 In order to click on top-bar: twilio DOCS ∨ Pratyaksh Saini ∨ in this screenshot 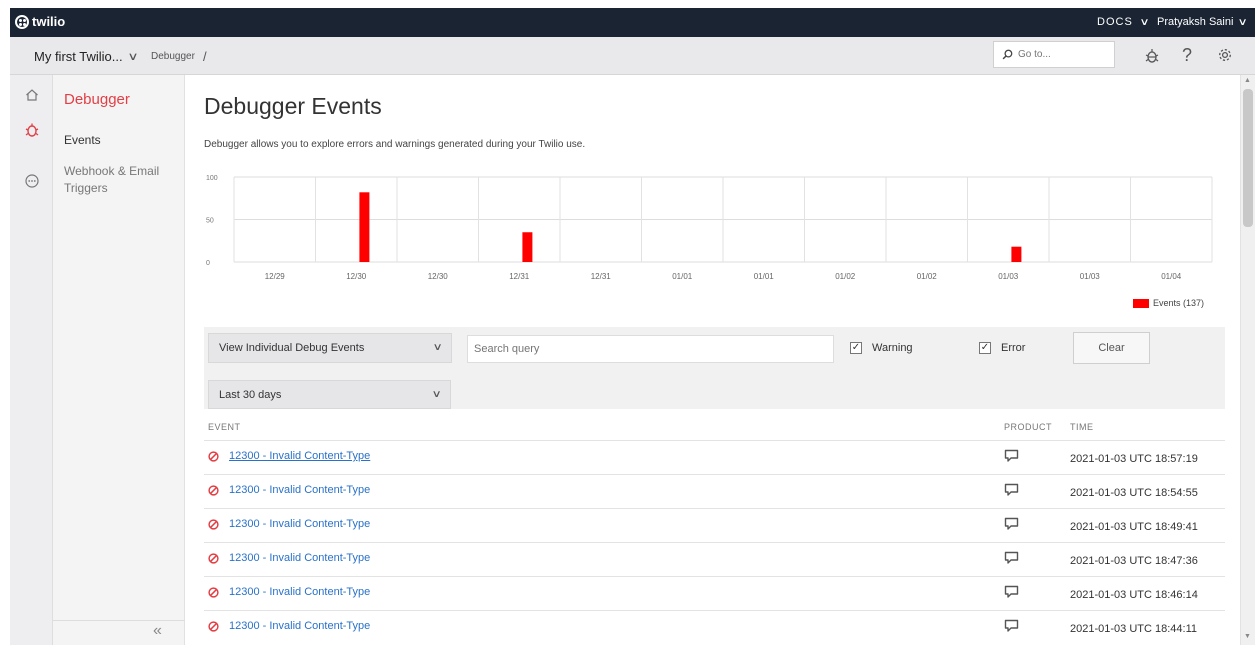, I will do `click(632, 22)`.